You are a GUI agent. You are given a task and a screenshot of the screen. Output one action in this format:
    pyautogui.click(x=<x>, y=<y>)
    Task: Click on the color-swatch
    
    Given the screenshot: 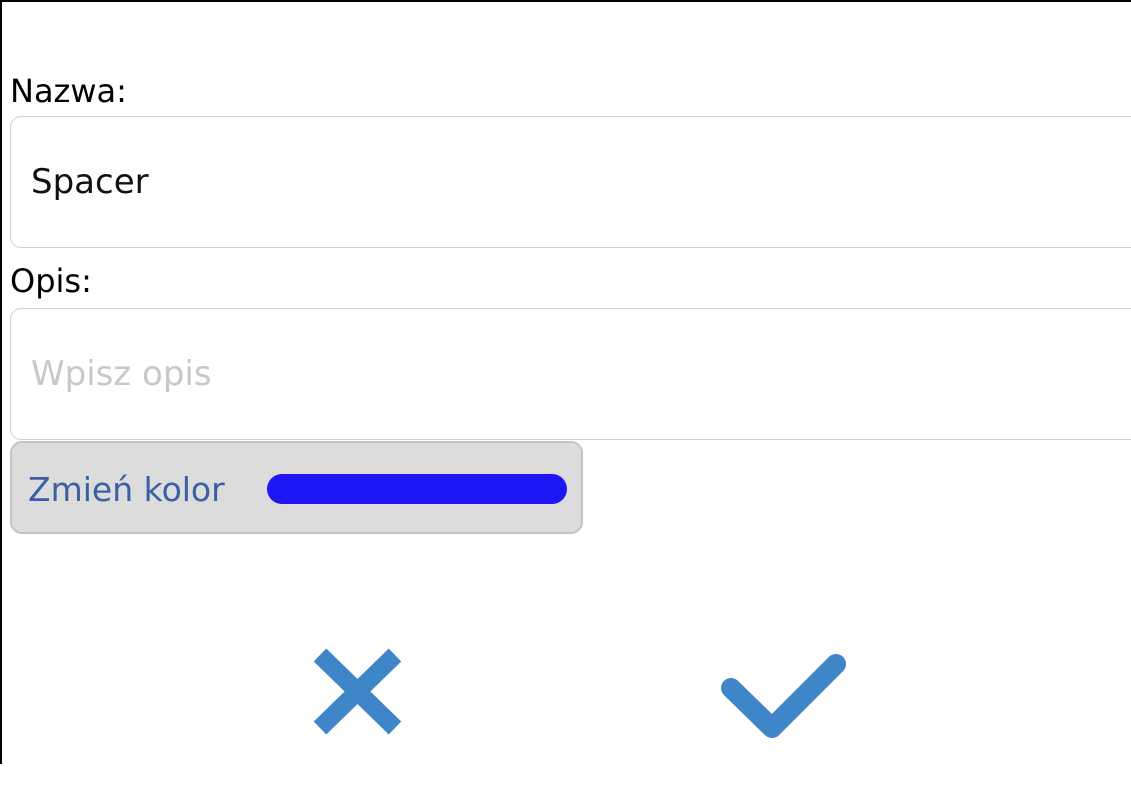 What is the action you would take?
    pyautogui.click(x=417, y=489)
    